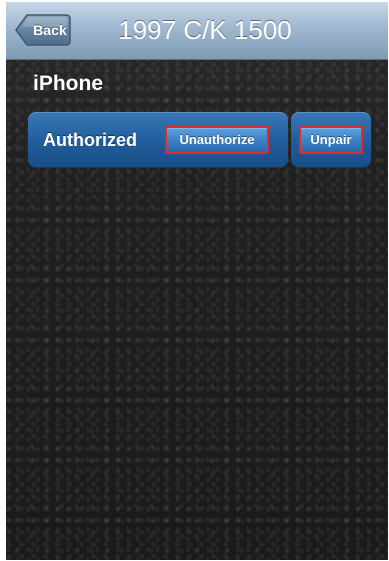  What do you see at coordinates (205, 30) in the screenshot?
I see `page-title: 1997 C/K 1500` at bounding box center [205, 30].